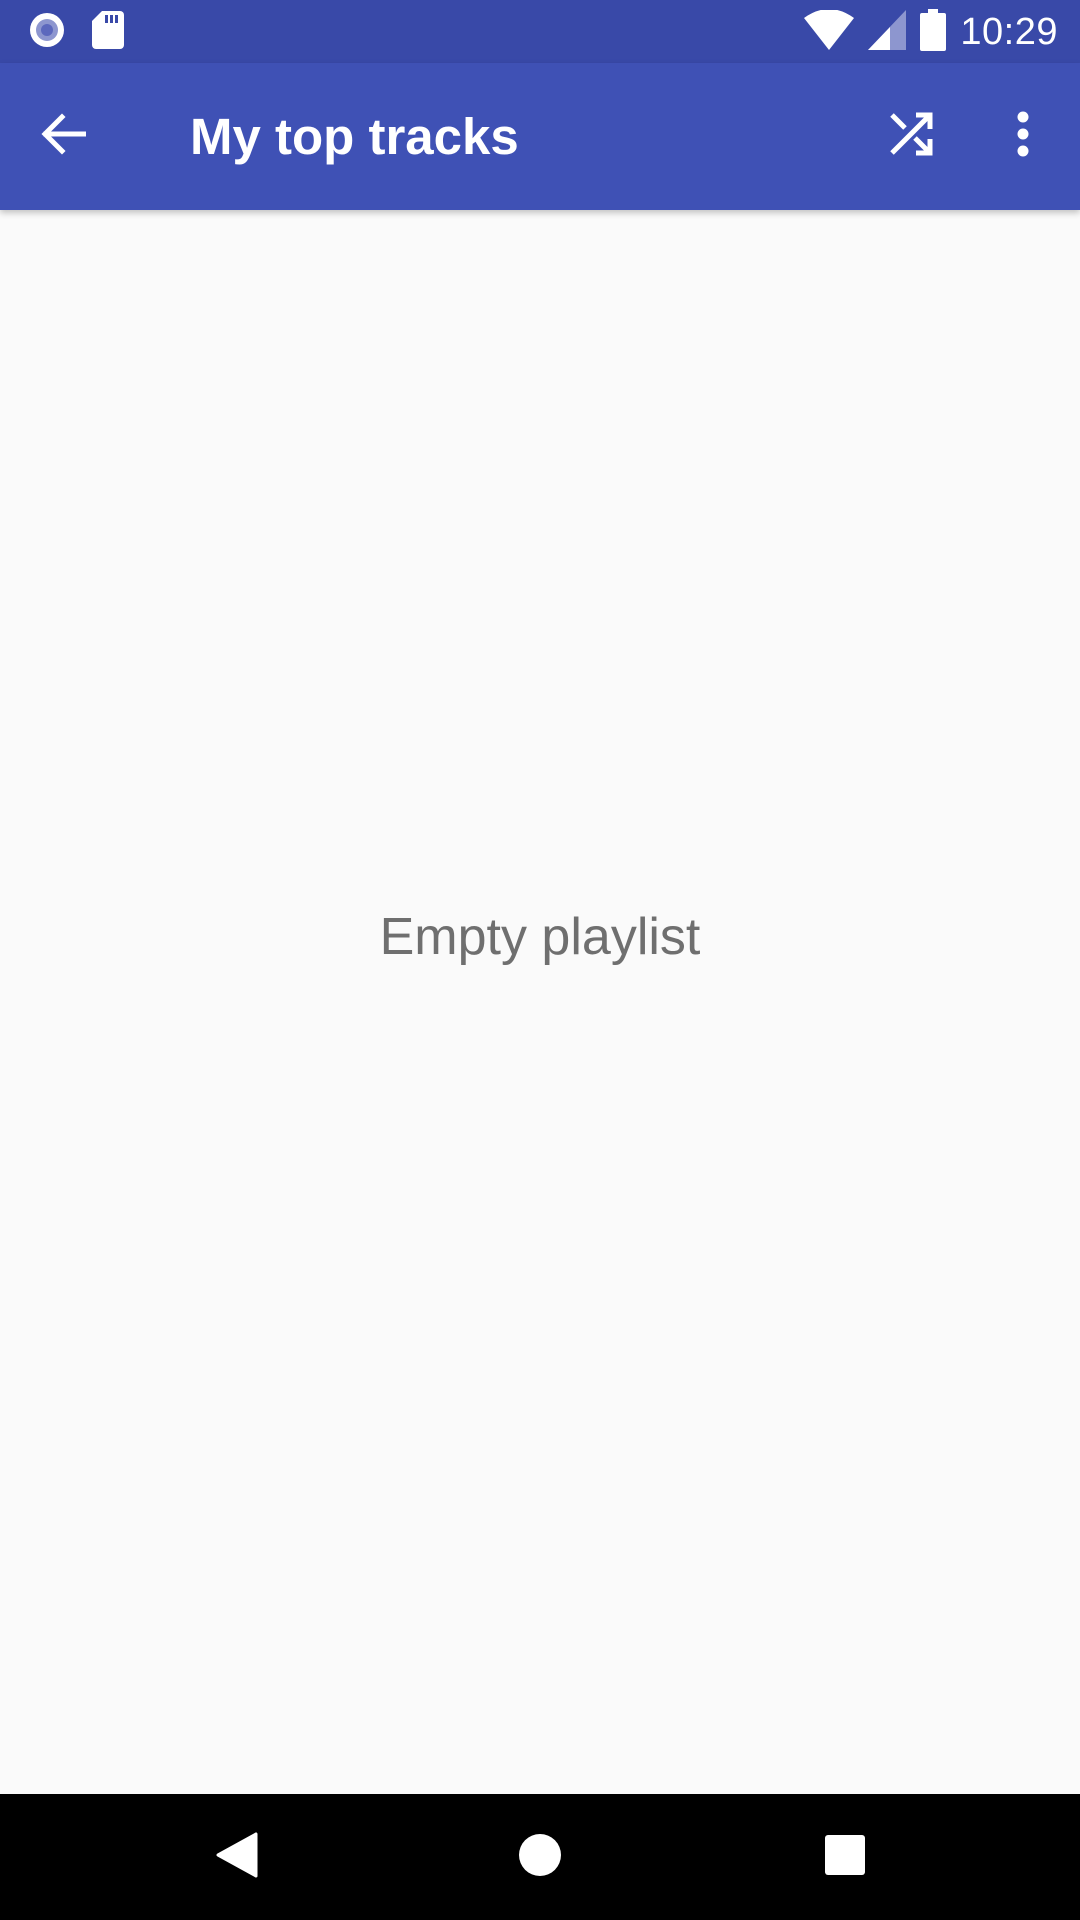 This screenshot has width=1080, height=1920. I want to click on page-title: My top tracks, so click(354, 136).